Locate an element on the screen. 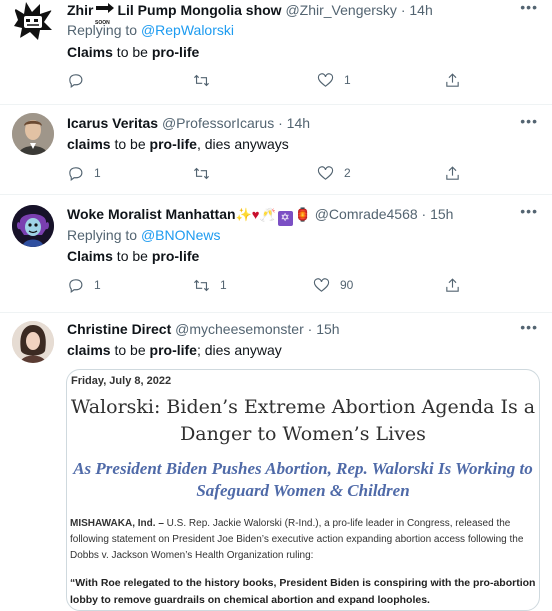 The image size is (552, 611). reply-button is located at coordinates (80, 80).